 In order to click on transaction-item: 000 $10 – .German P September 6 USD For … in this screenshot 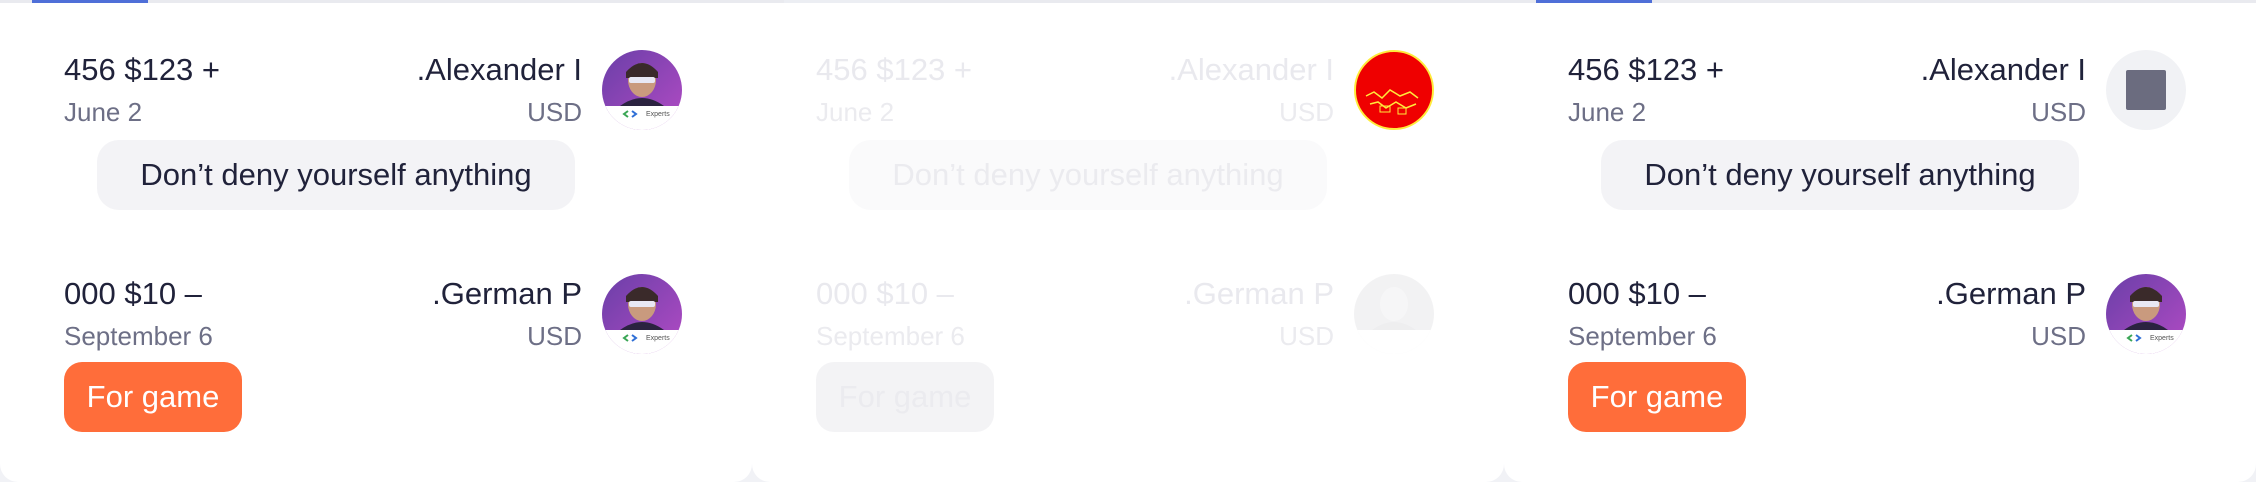, I will do `click(1134, 372)`.